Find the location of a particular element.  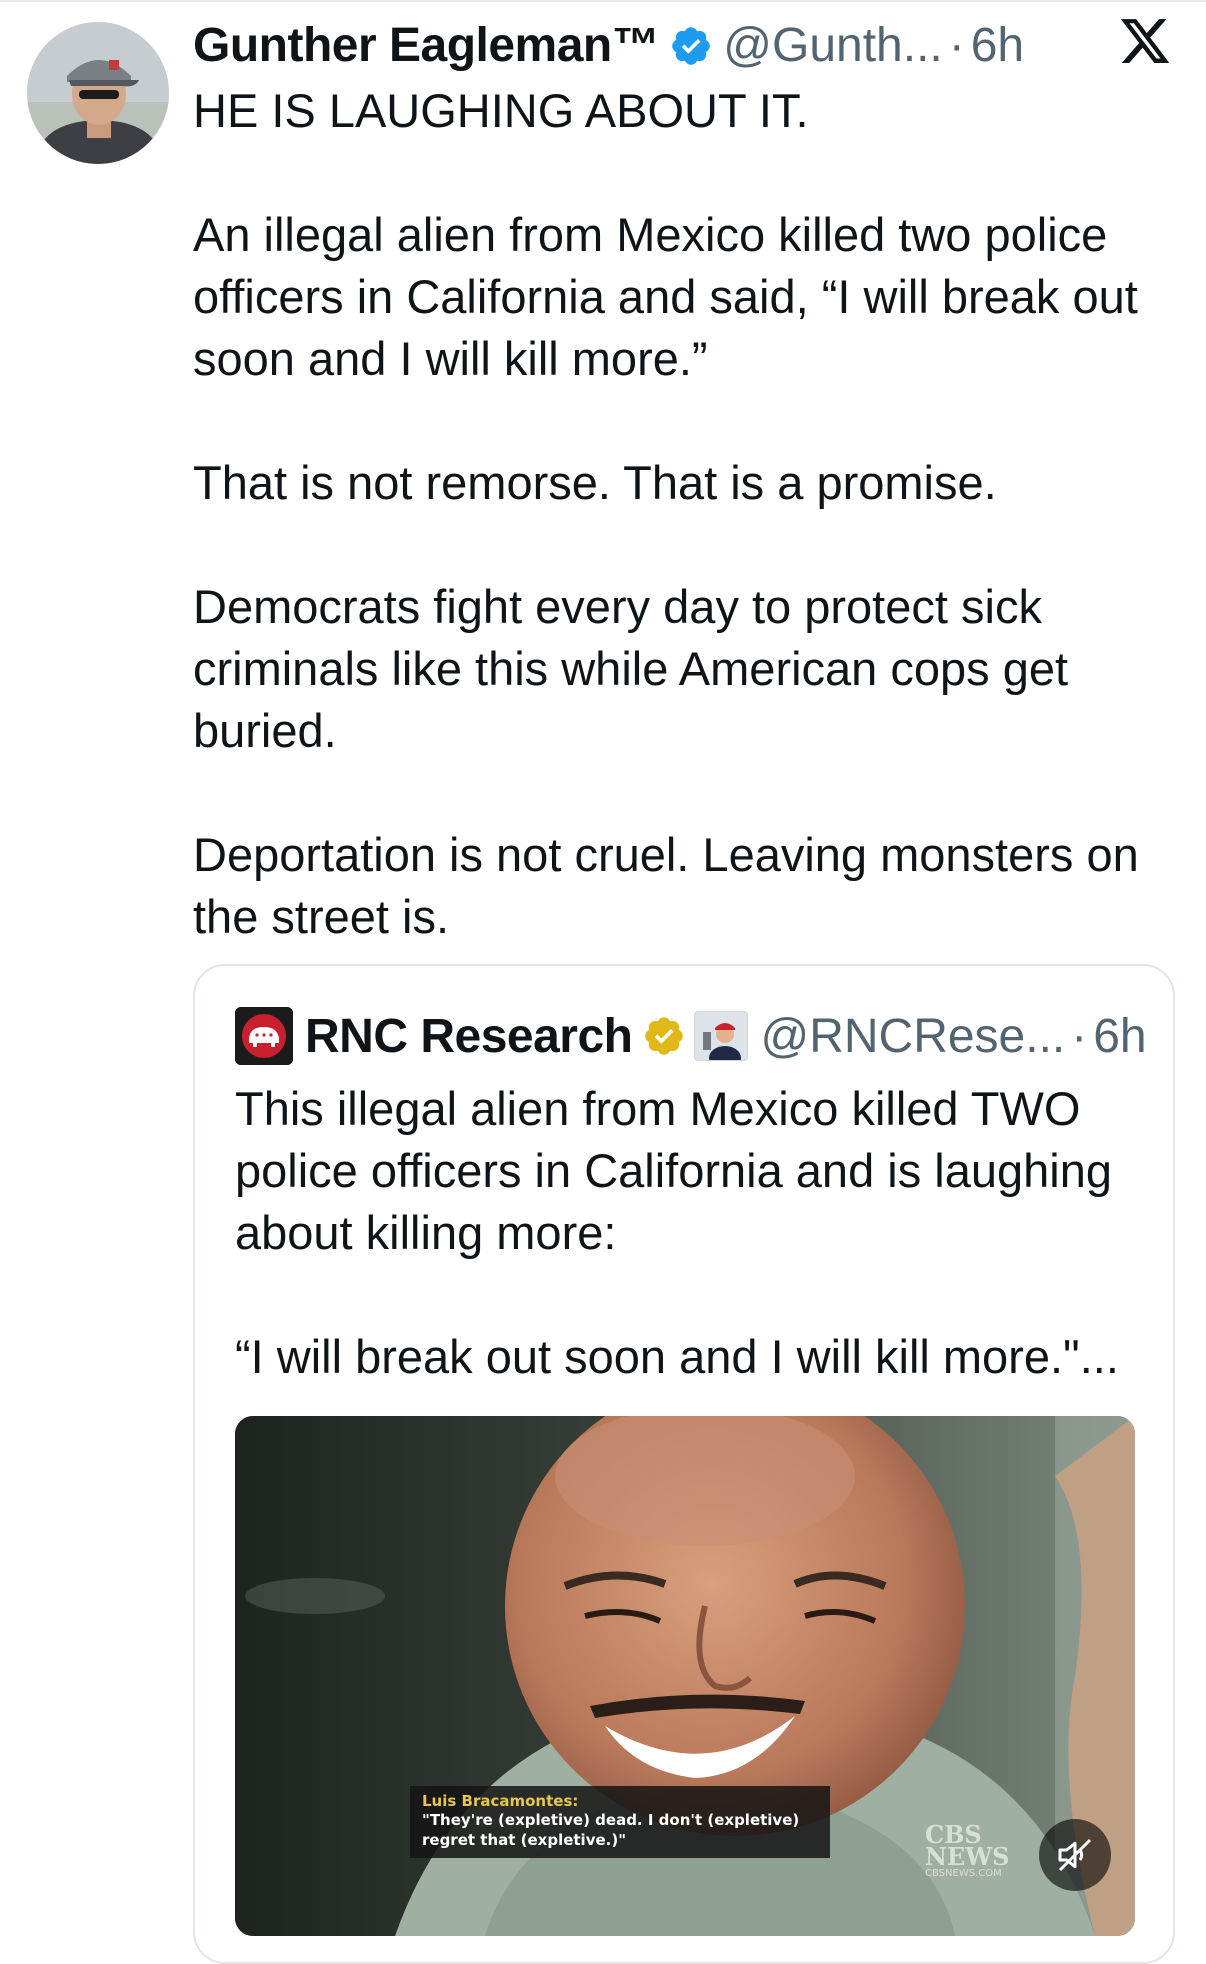

elephant-icon is located at coordinates (264, 1036).